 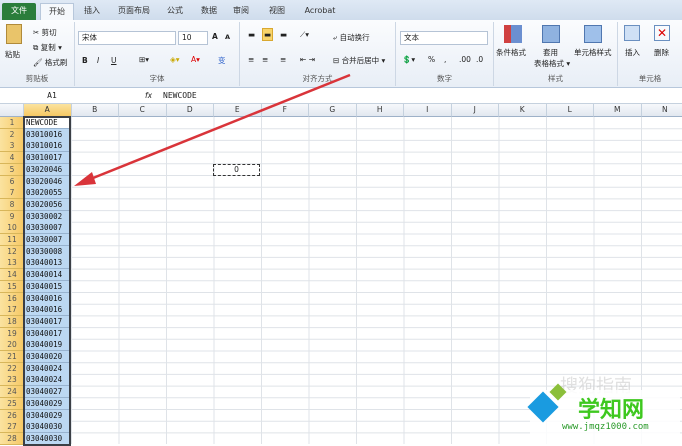 I want to click on watermark-title: 学知网, so click(x=611, y=408).